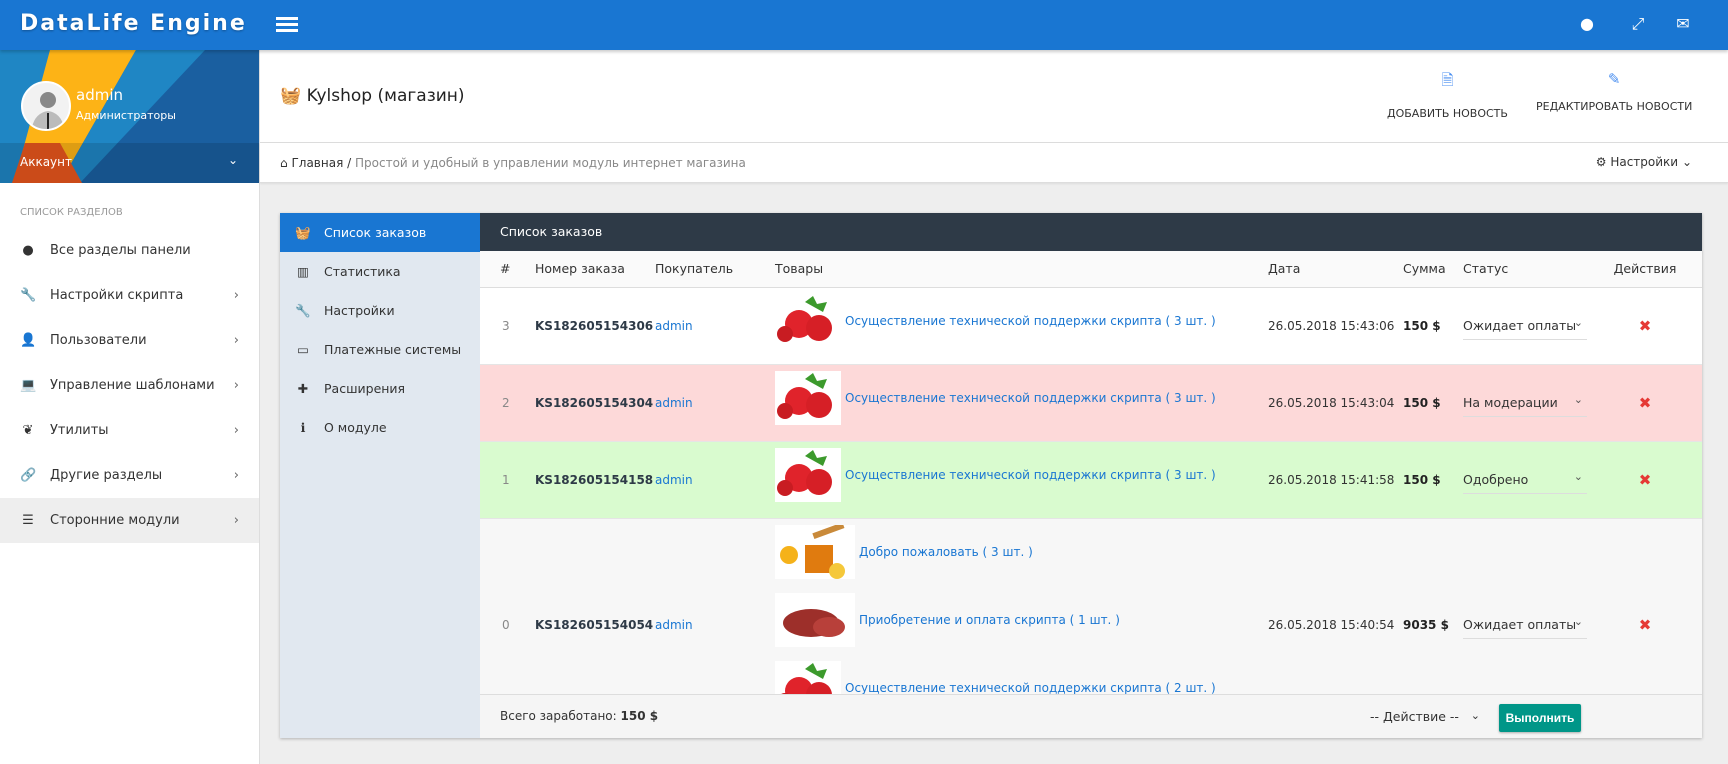  What do you see at coordinates (393, 349) in the screenshot?
I see `module-nav-label: Платежные системы` at bounding box center [393, 349].